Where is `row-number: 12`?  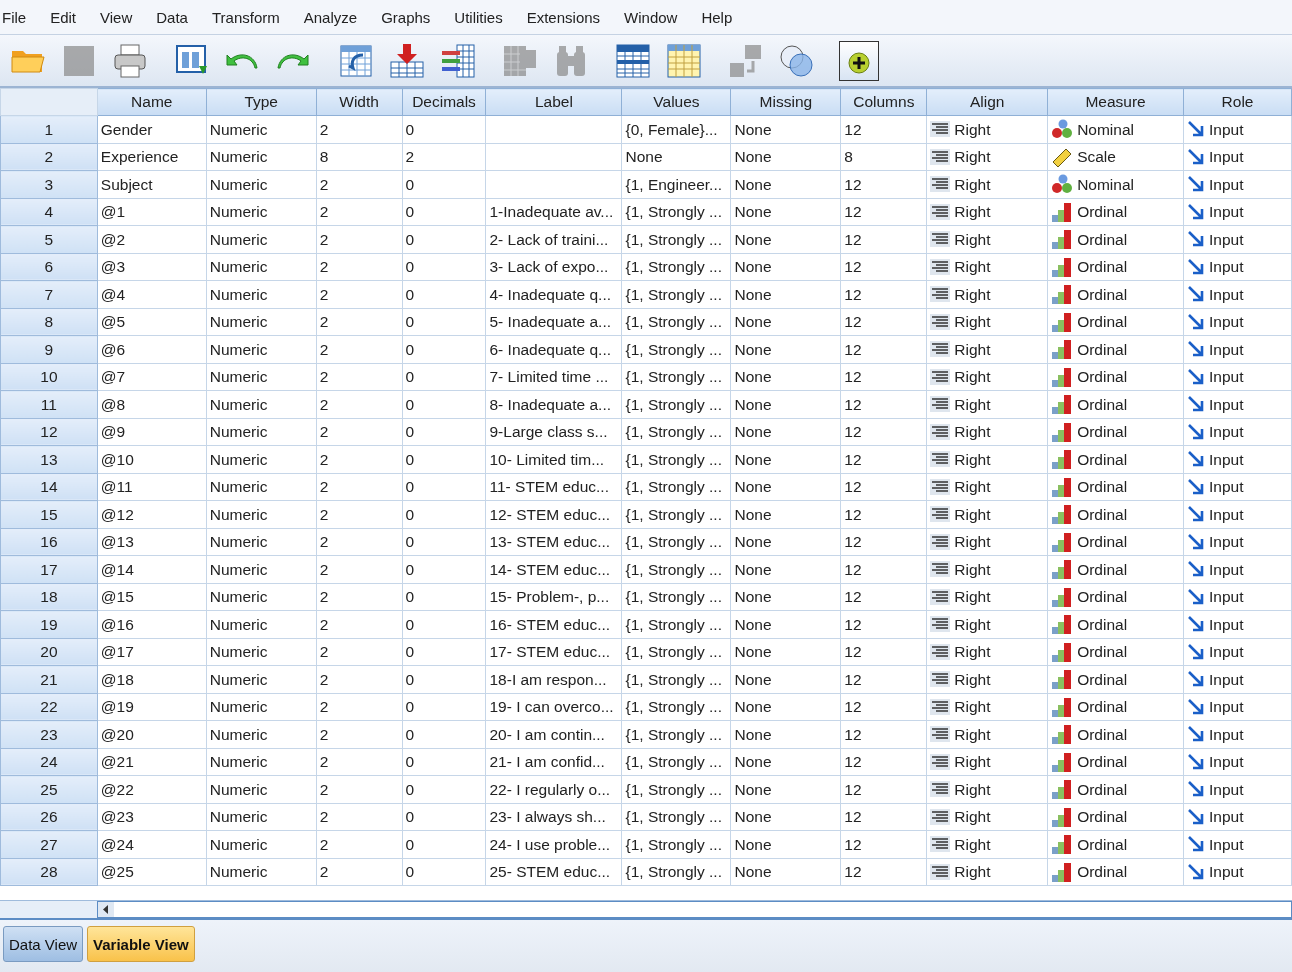
row-number: 12 is located at coordinates (49, 432).